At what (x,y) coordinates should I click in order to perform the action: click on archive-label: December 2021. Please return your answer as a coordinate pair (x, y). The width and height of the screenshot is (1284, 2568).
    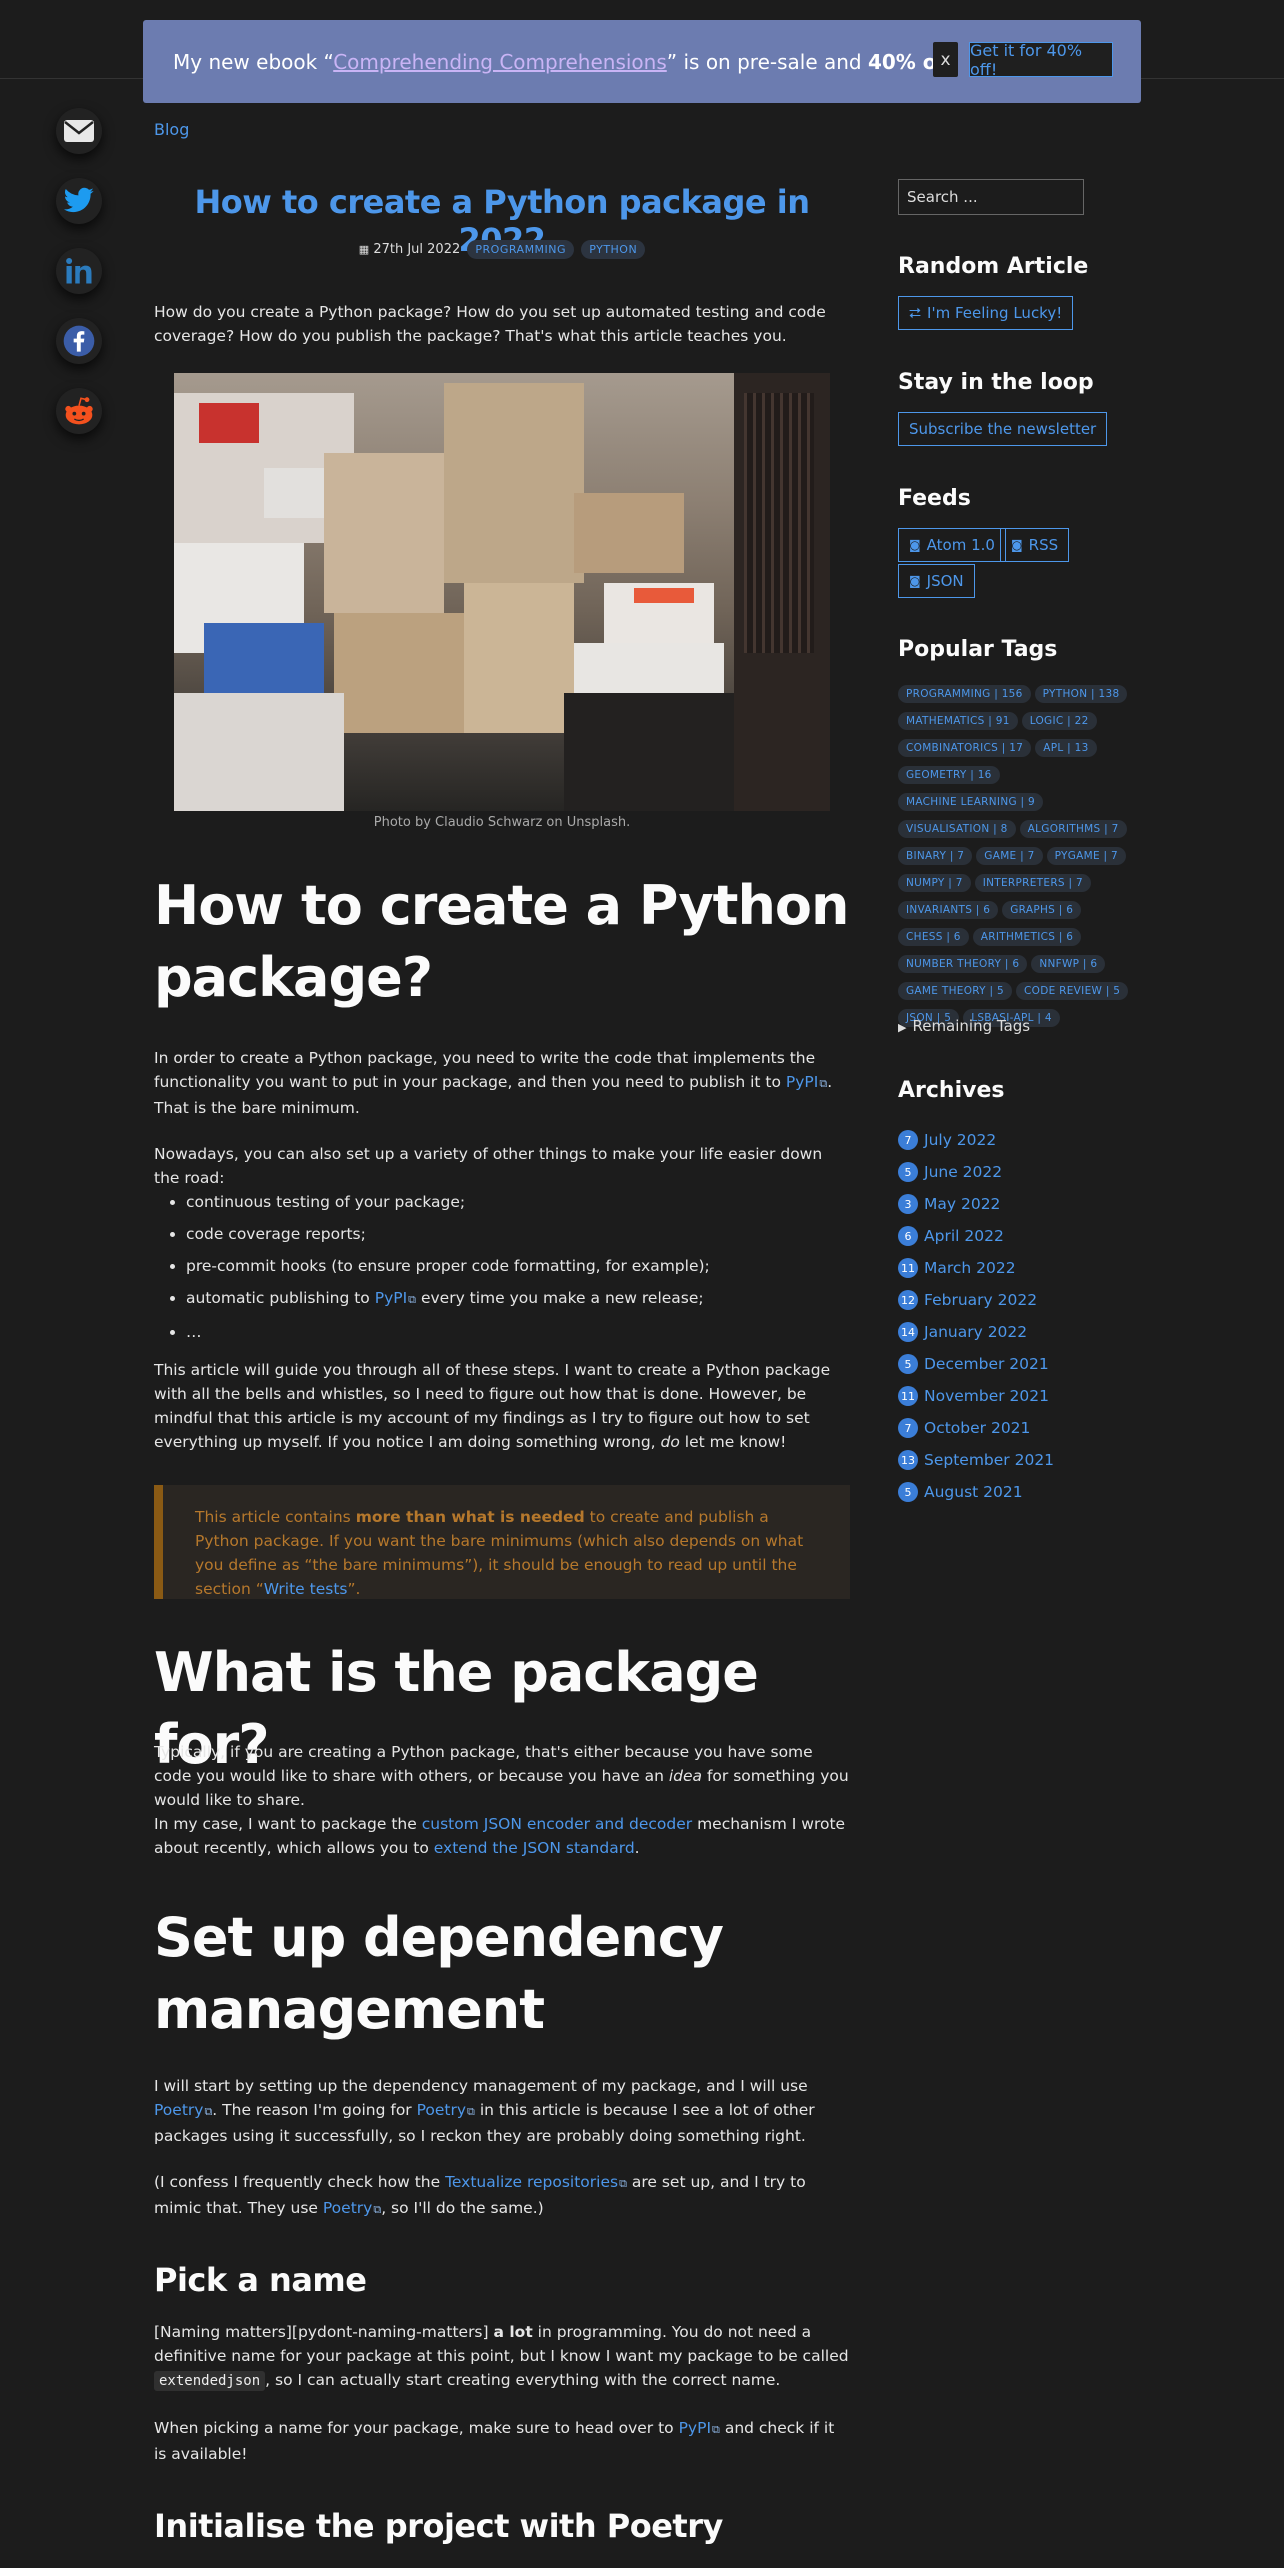
    Looking at the image, I should click on (986, 1364).